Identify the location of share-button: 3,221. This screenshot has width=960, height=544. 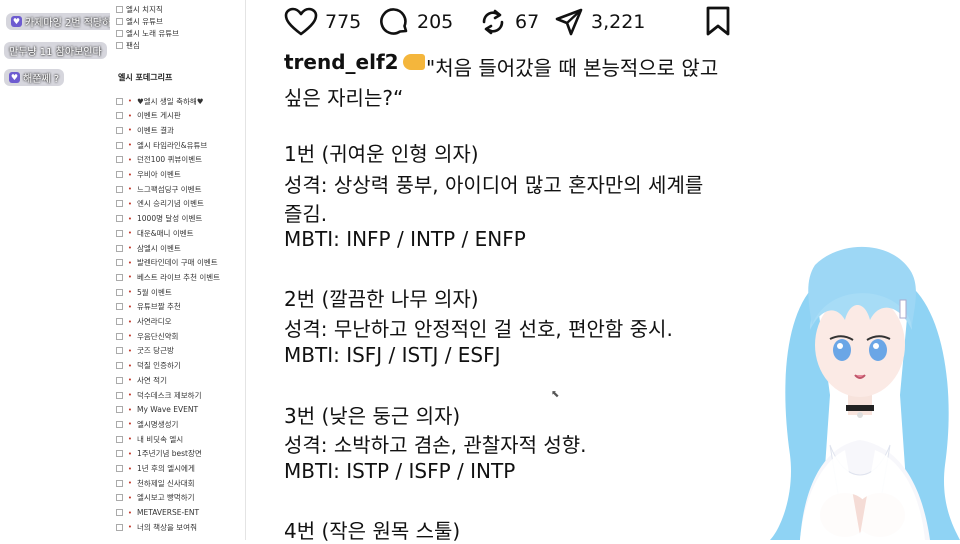
(599, 22).